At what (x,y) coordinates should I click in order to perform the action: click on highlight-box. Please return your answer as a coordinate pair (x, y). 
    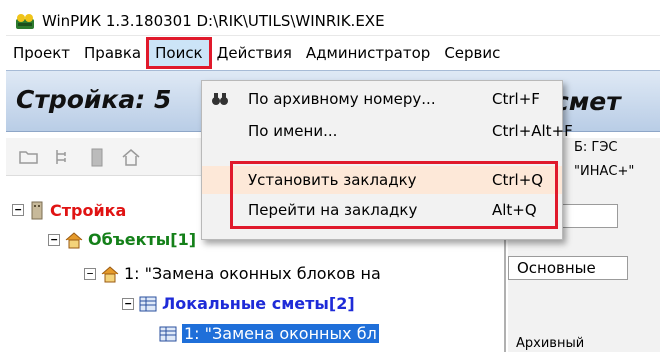
    Looking at the image, I should click on (394, 195).